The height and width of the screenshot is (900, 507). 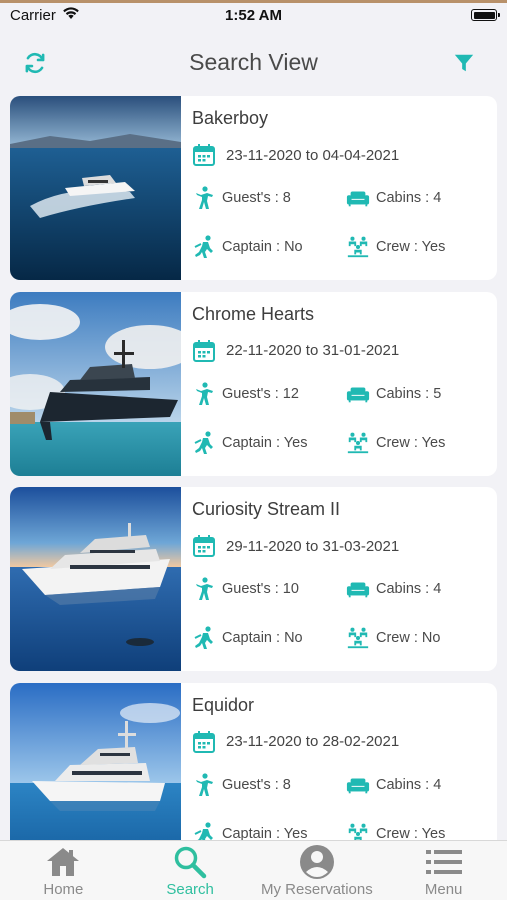 I want to click on page-title: Search View, so click(x=253, y=61).